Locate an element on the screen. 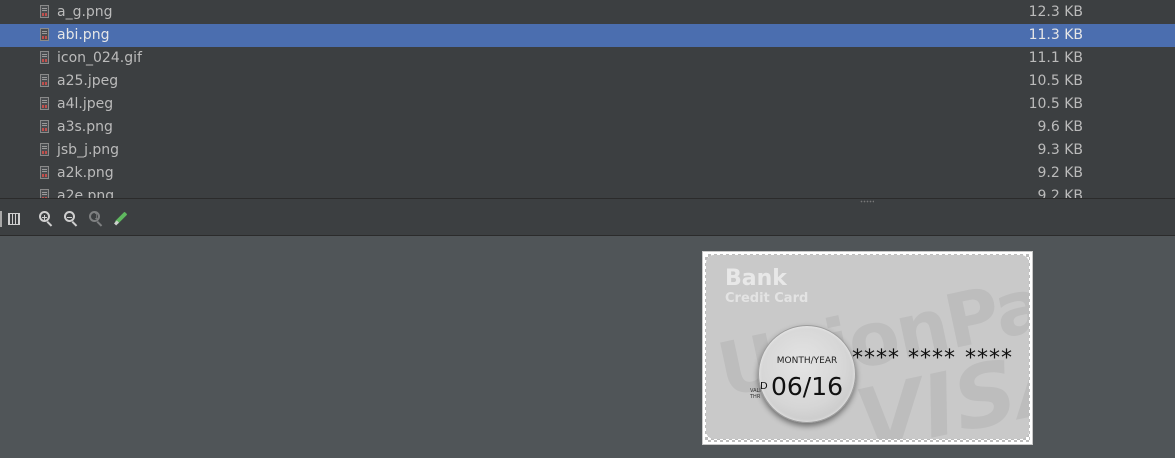  file-size: 9.3 KB is located at coordinates (1060, 150).